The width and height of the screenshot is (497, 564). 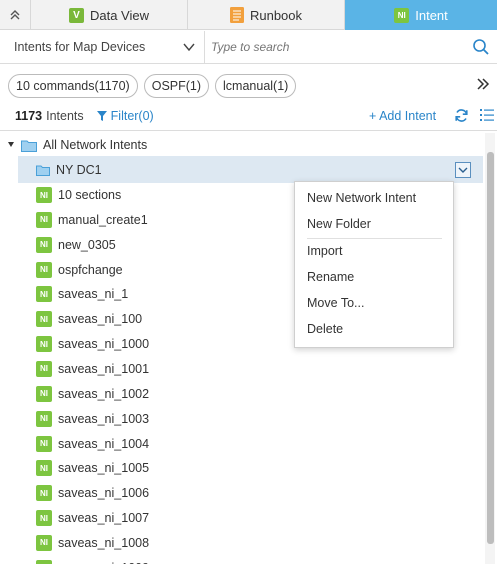 I want to click on intent-list-item: NI saveas_ni_100, so click(x=89, y=319).